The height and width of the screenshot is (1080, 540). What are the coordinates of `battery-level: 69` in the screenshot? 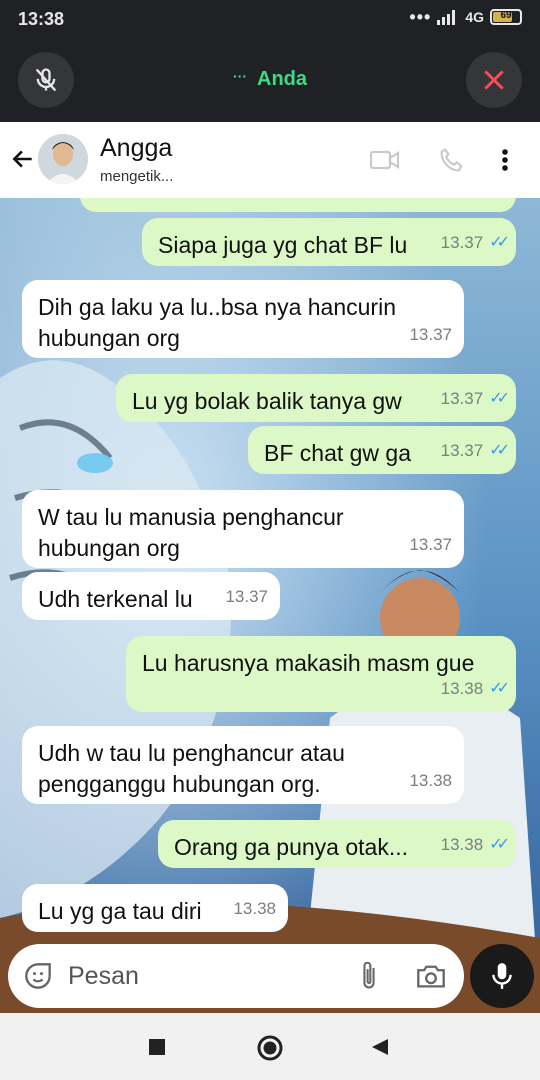 It's located at (506, 15).